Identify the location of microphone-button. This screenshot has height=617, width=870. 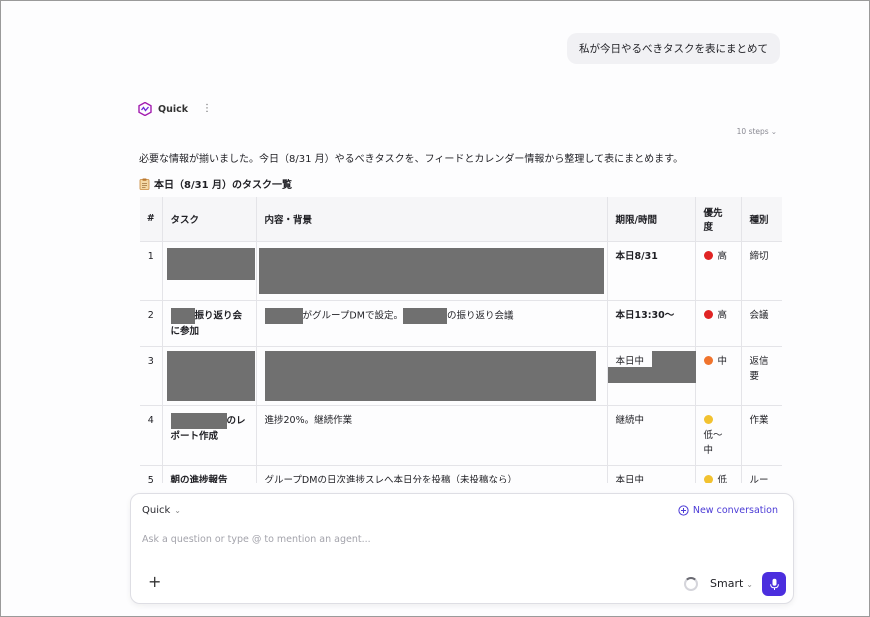
(774, 584).